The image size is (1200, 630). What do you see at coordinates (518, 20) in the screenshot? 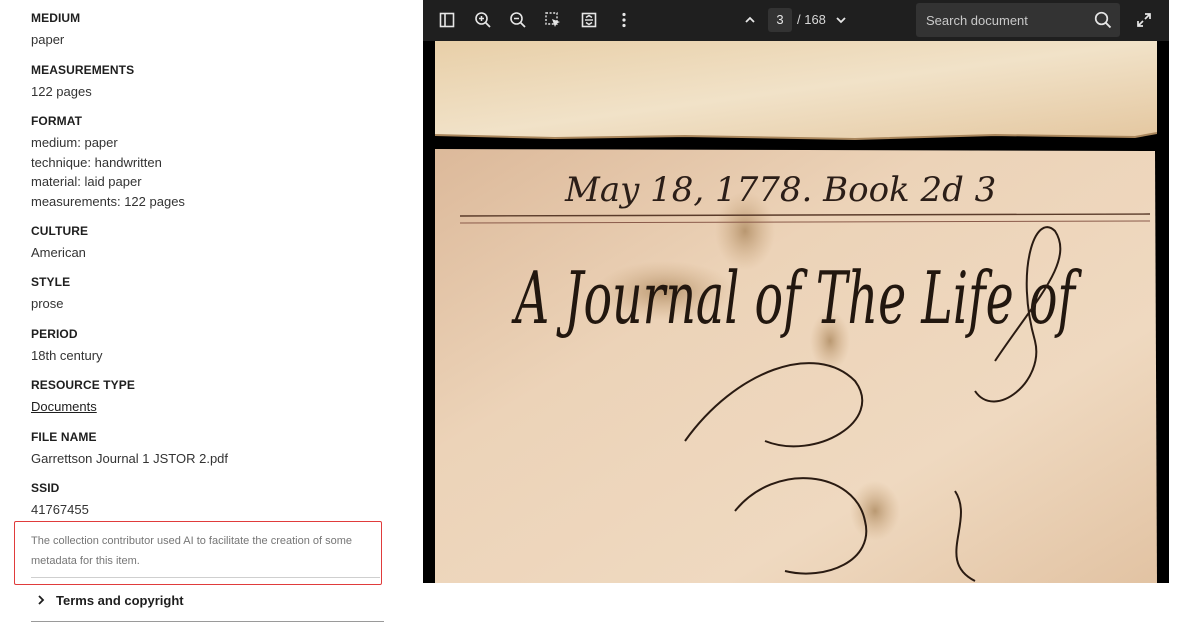
I see `zoom-out-icon` at bounding box center [518, 20].